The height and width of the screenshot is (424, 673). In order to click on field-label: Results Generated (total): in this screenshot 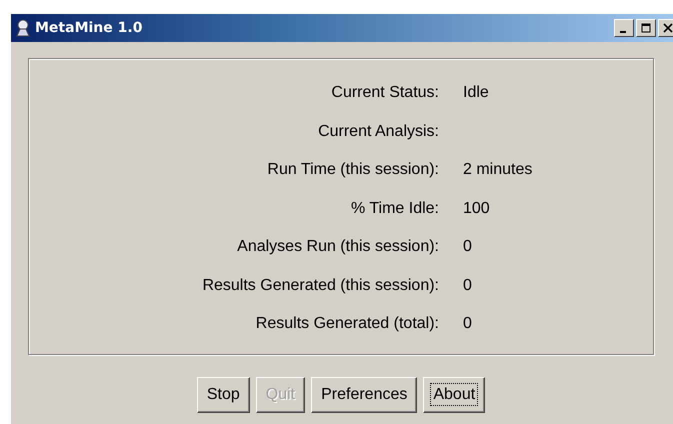, I will do `click(347, 324)`.